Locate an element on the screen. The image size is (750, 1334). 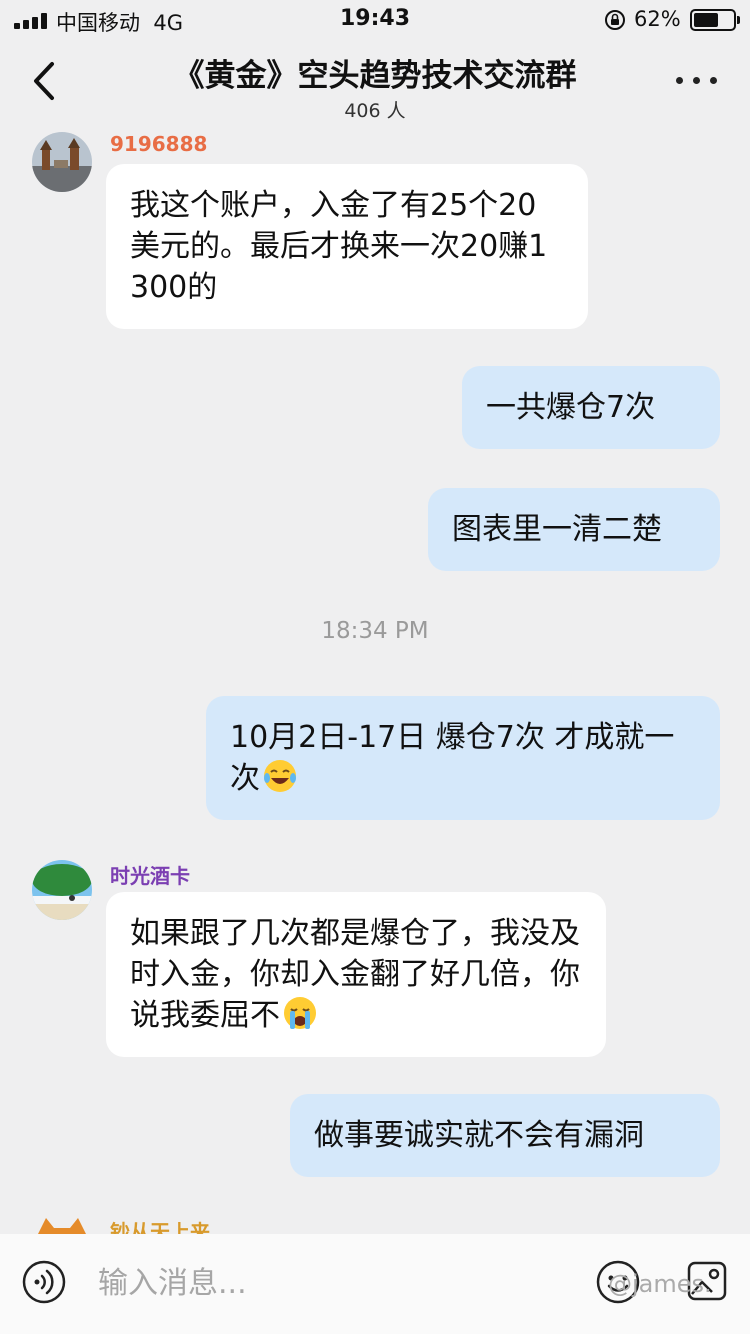
message-bubble: 图表里一清二楚 is located at coordinates (574, 529).